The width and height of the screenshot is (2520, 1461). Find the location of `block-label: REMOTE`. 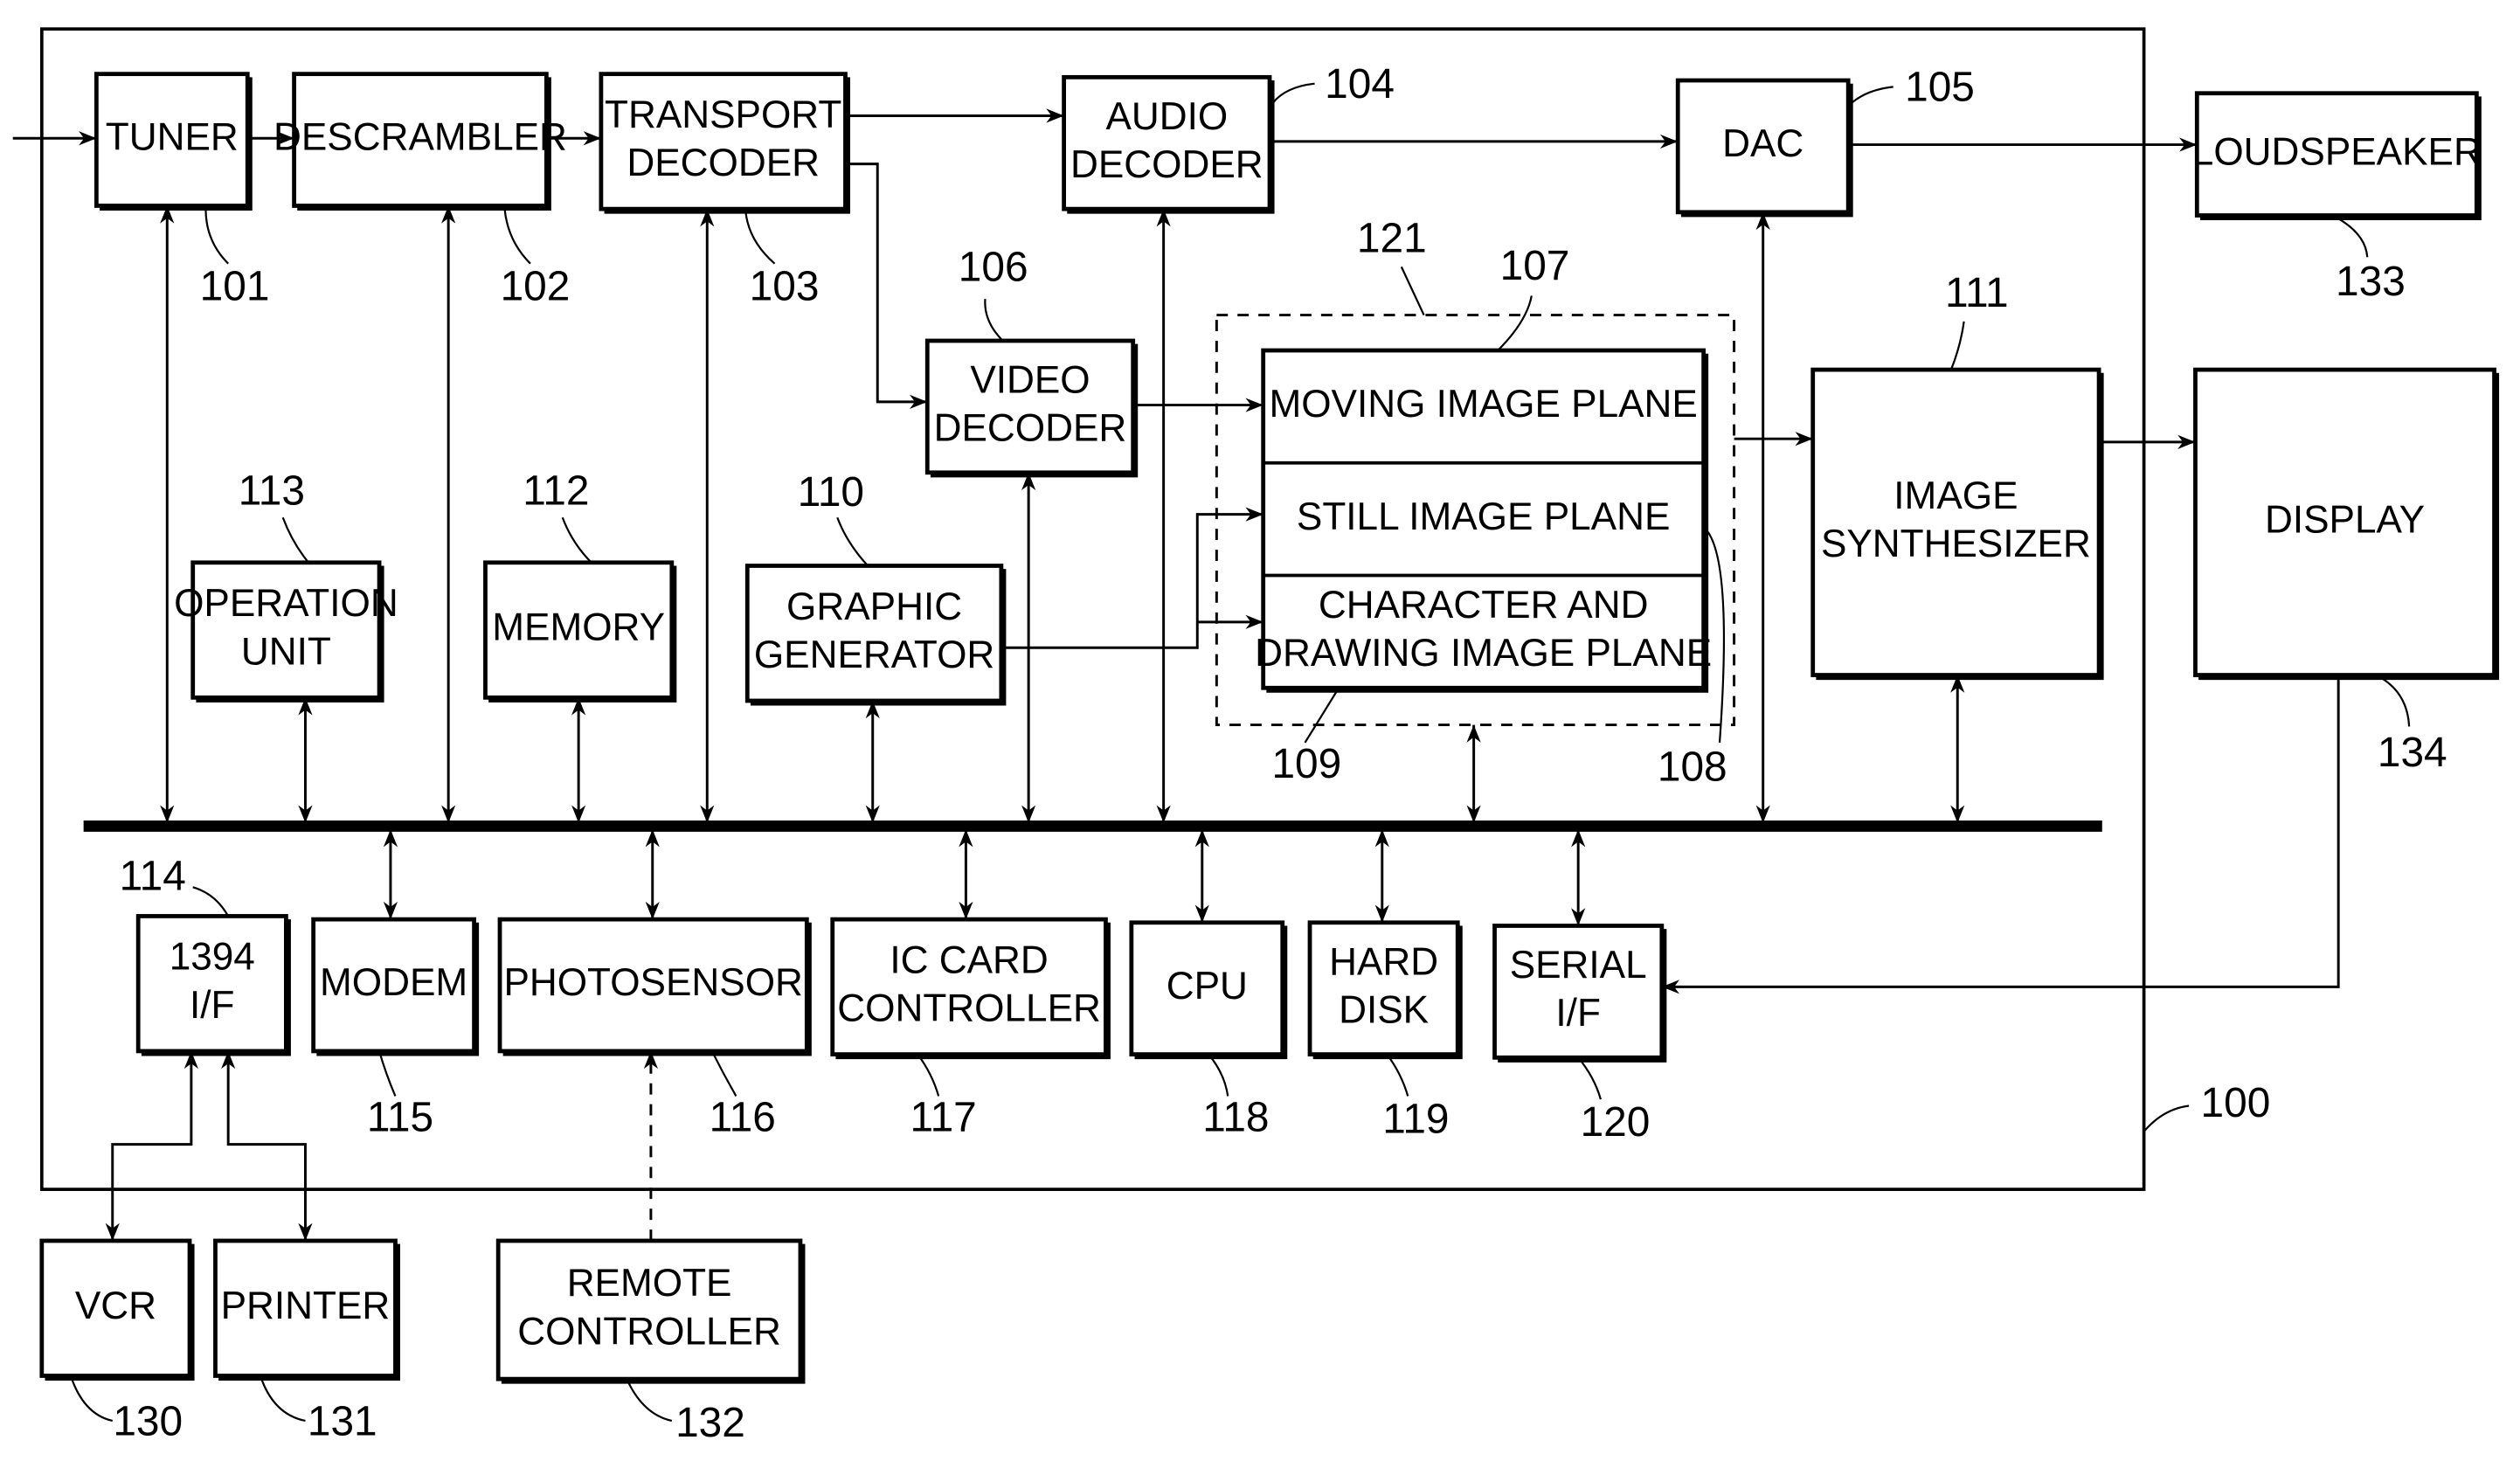

block-label: REMOTE is located at coordinates (649, 1283).